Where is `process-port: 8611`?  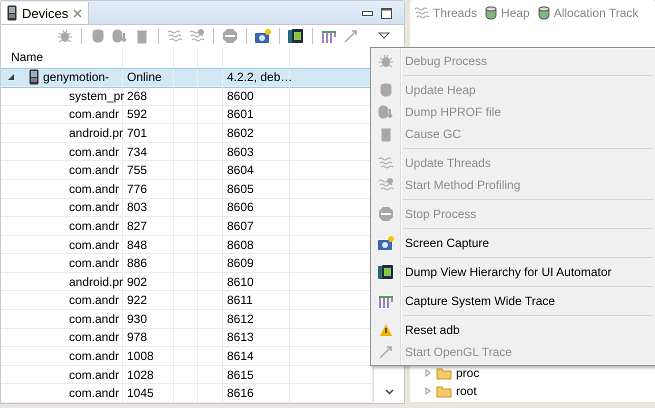 process-port: 8611 is located at coordinates (240, 300).